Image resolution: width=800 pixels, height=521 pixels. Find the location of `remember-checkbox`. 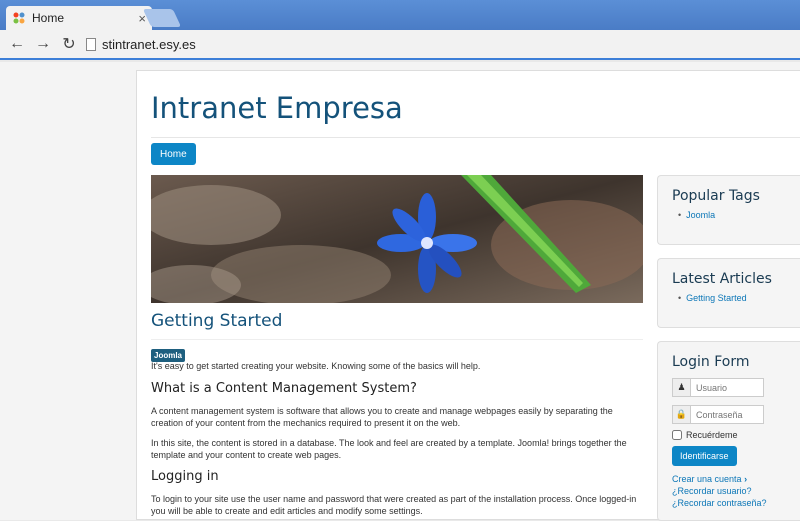

remember-checkbox is located at coordinates (677, 435).